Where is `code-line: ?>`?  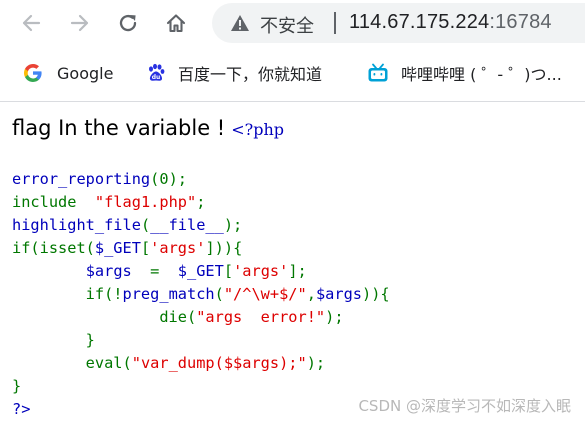 code-line: ?> is located at coordinates (201, 409).